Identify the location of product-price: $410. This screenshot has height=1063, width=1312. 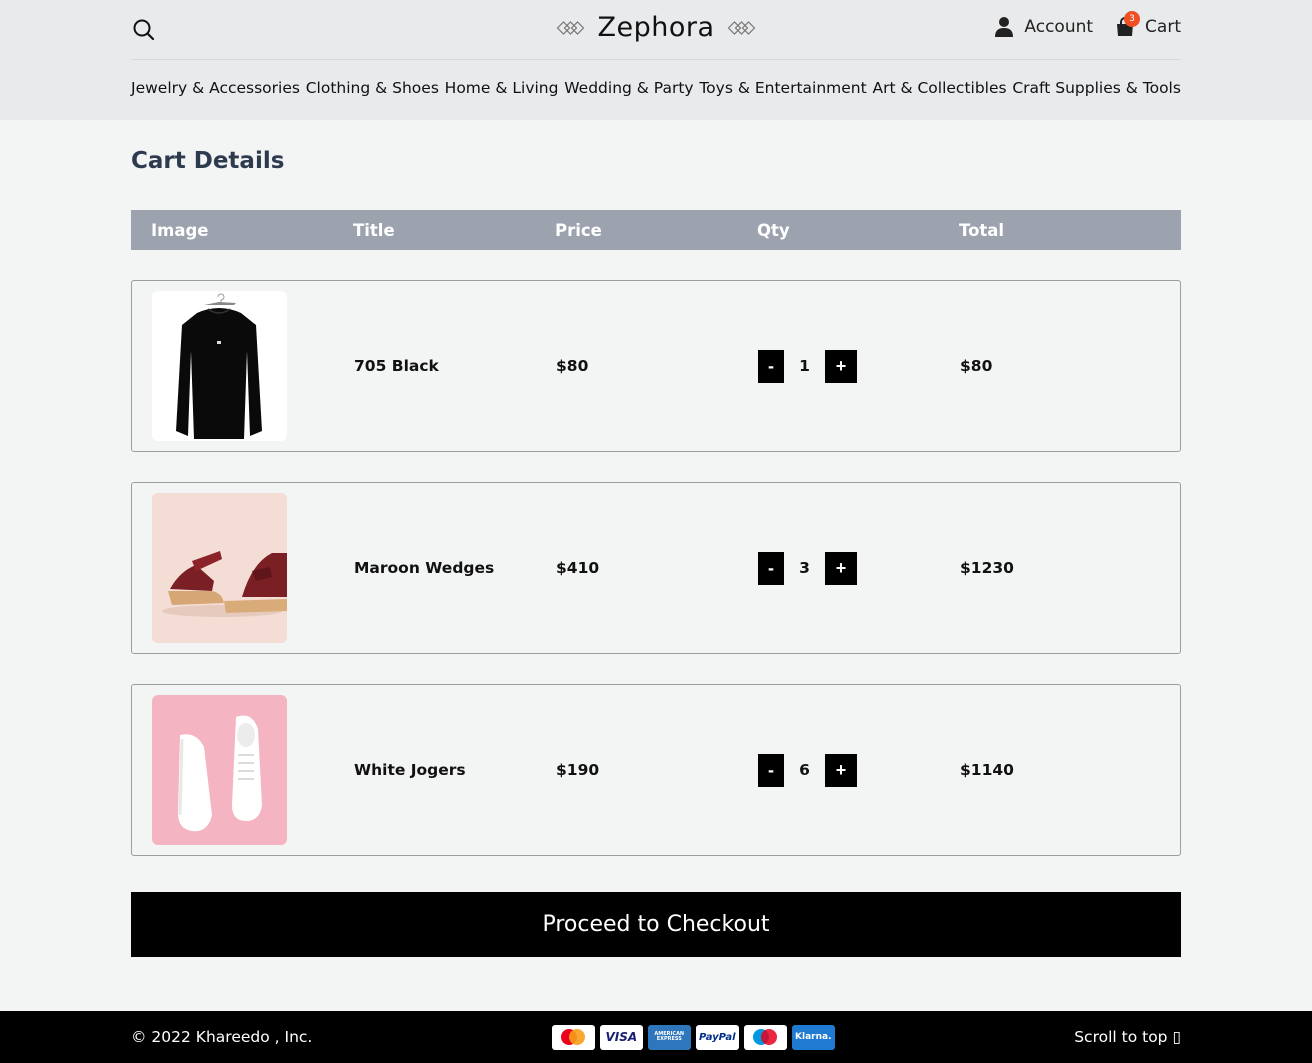
(578, 568).